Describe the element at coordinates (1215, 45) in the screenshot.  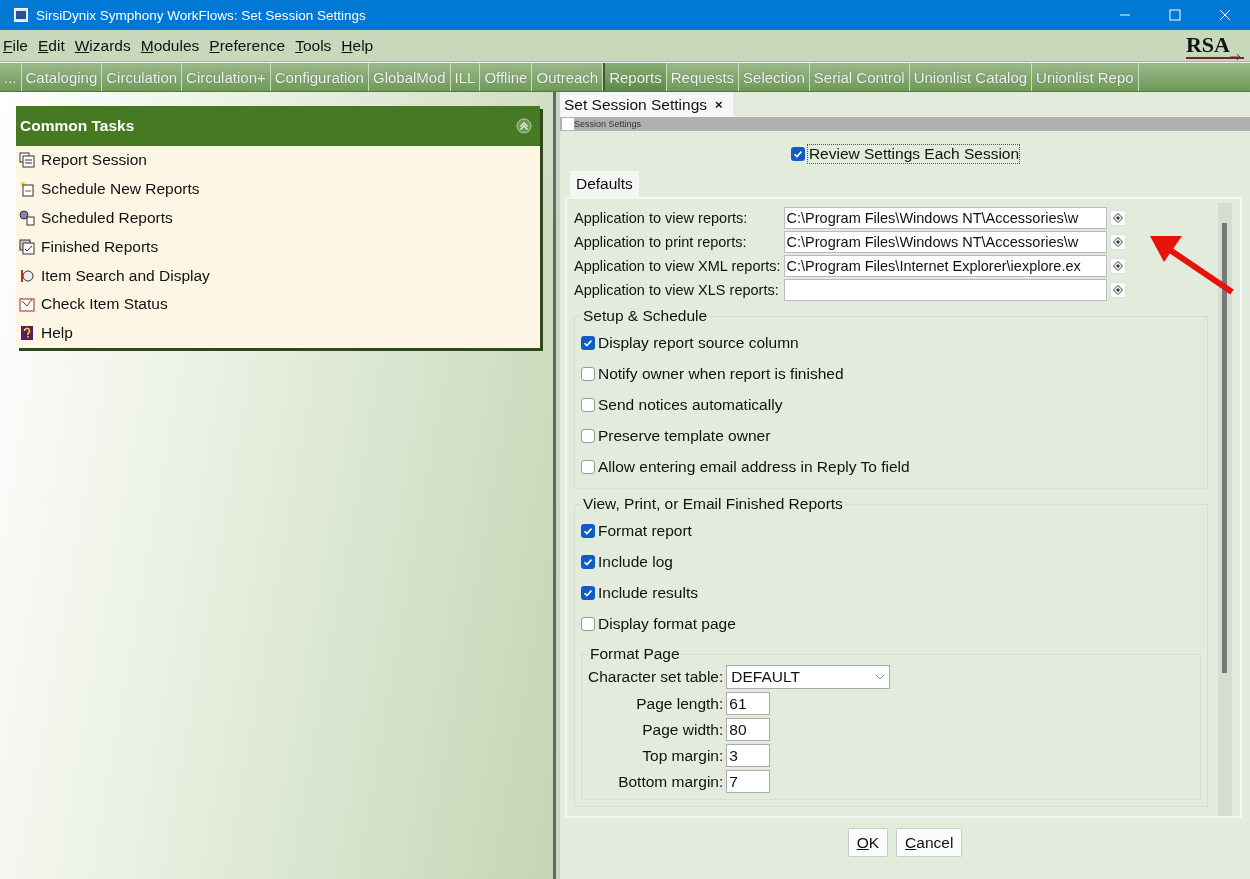
I see `logo: RSA` at that location.